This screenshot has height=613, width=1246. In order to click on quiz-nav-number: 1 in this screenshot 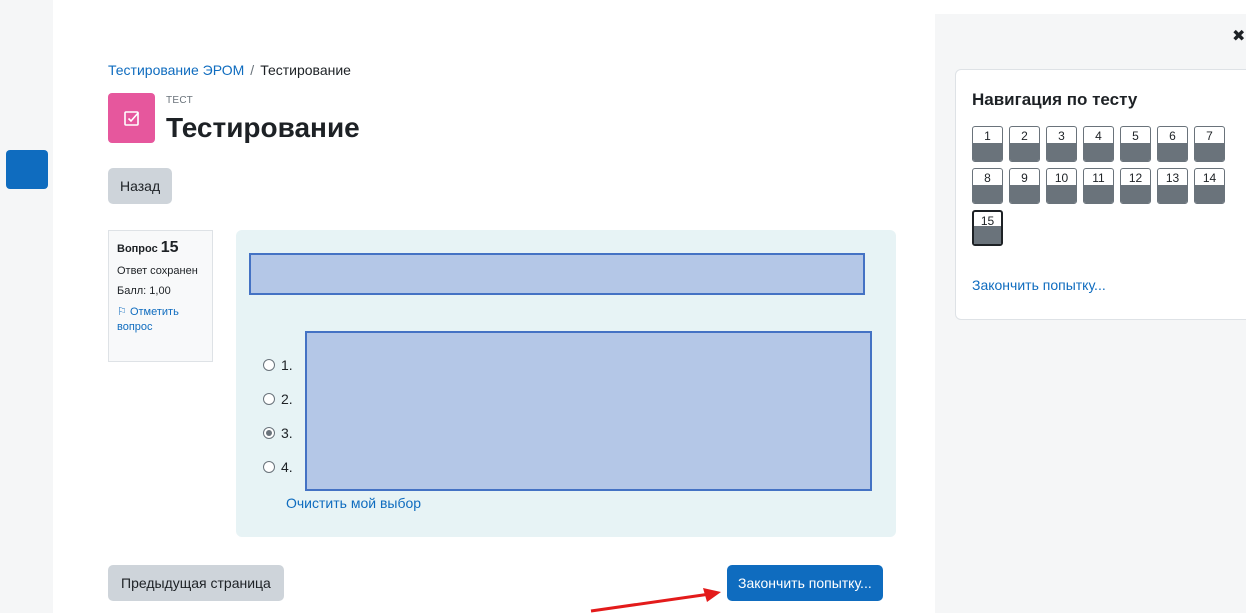, I will do `click(987, 136)`.